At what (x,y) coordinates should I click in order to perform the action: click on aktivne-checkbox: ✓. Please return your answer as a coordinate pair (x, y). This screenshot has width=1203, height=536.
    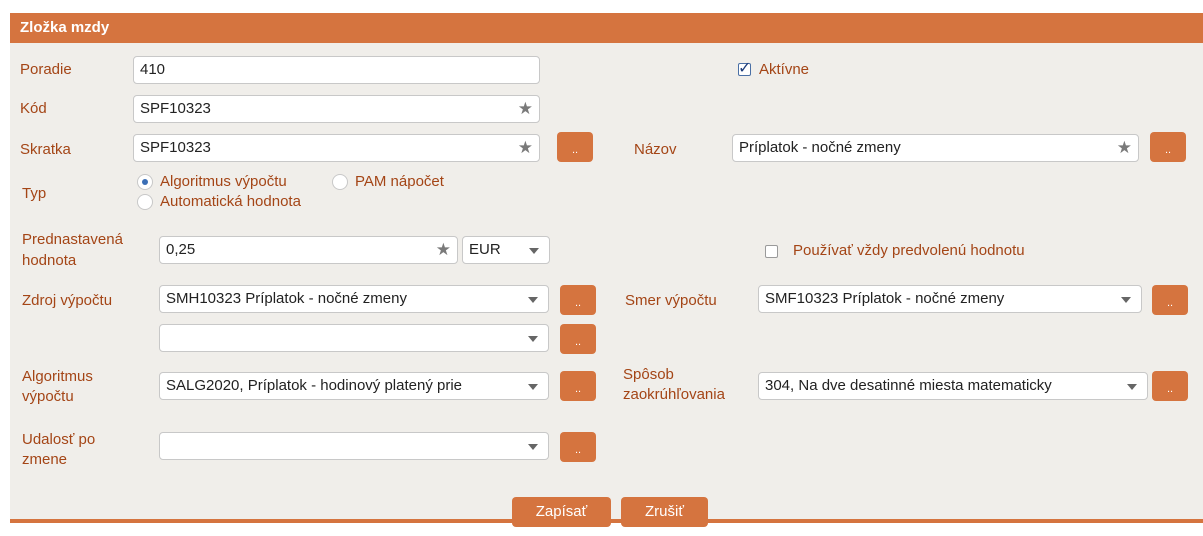
    Looking at the image, I should click on (744, 68).